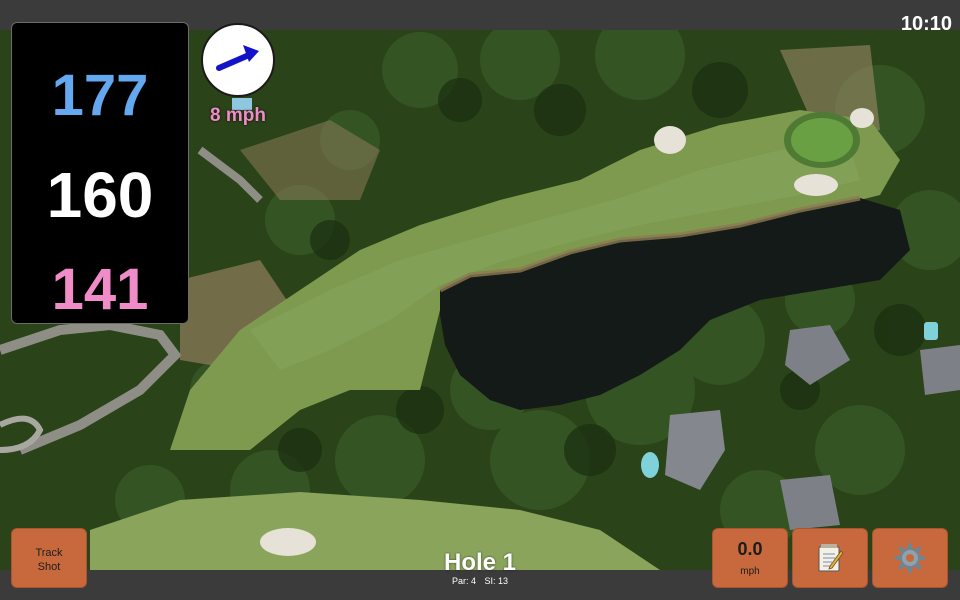  I want to click on hole-info: Par: 4 SI: 13, so click(480, 581).